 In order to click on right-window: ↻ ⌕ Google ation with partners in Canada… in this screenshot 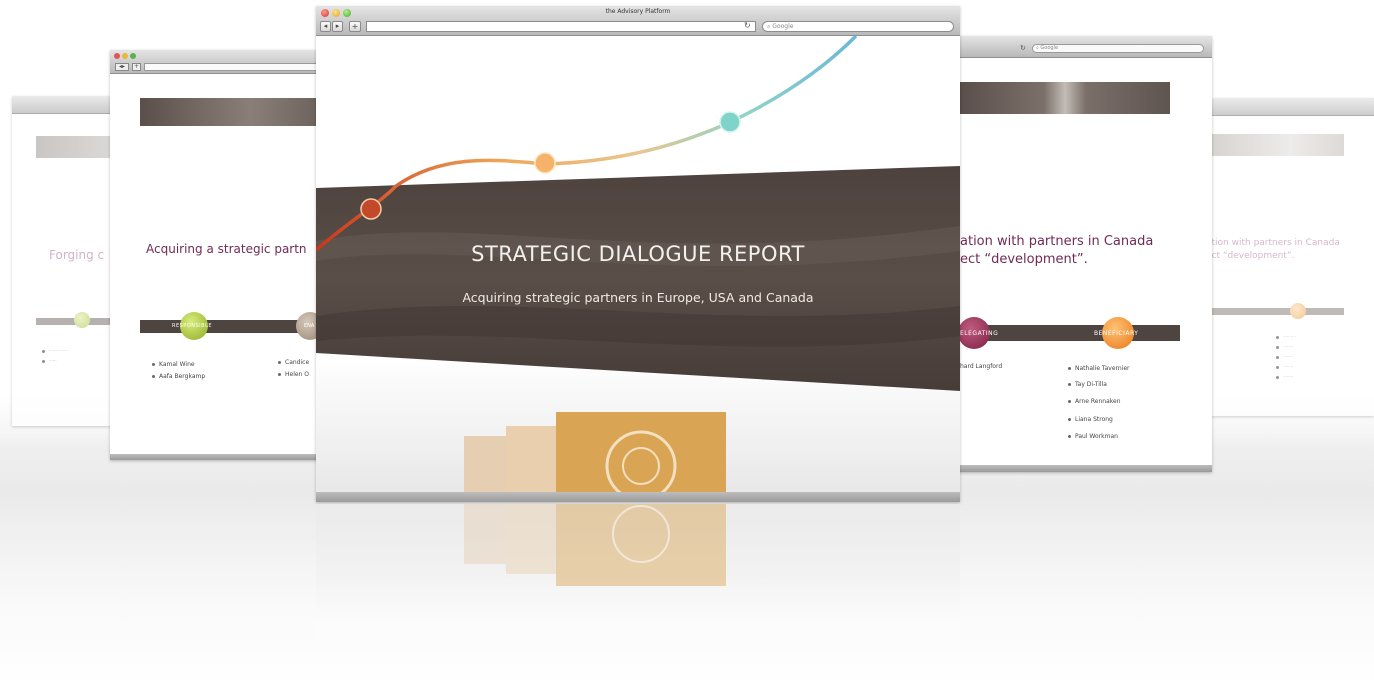, I will do `click(1080, 254)`.